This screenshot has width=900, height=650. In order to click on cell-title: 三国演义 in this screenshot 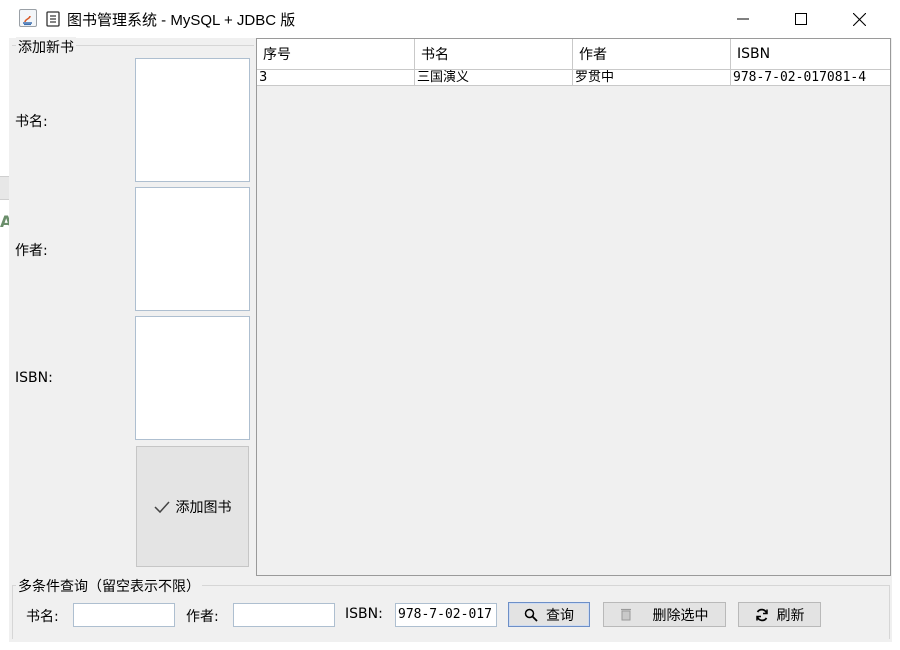, I will do `click(494, 78)`.